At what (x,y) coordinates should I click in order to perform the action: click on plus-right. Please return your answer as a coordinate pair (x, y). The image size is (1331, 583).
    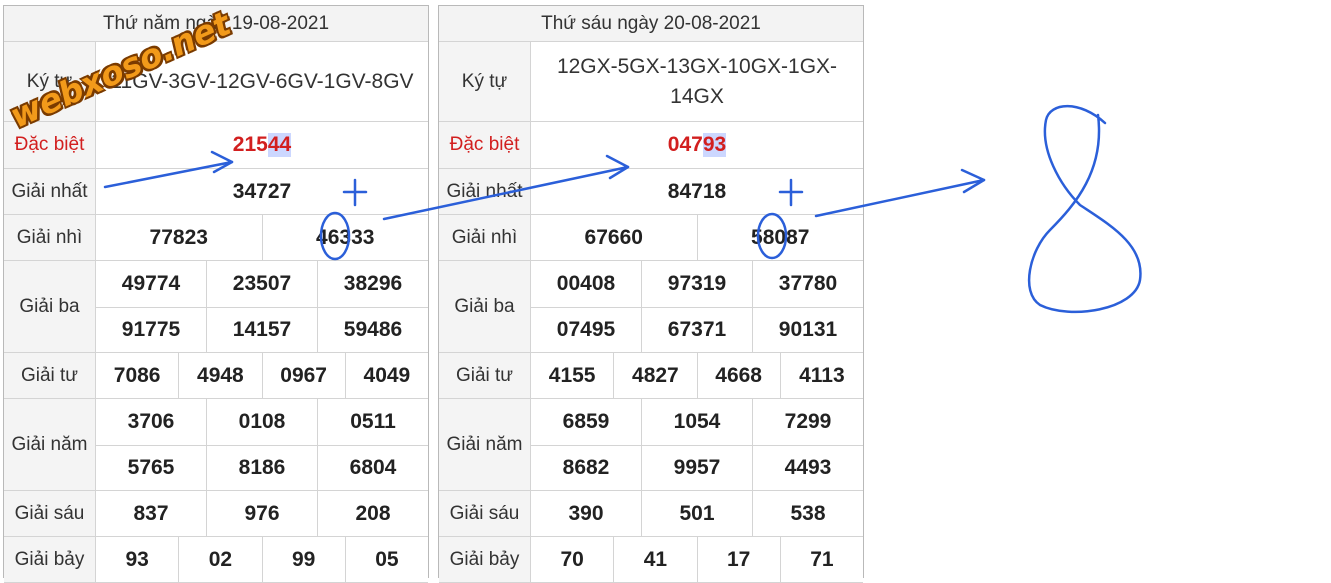
    Looking at the image, I should click on (791, 192).